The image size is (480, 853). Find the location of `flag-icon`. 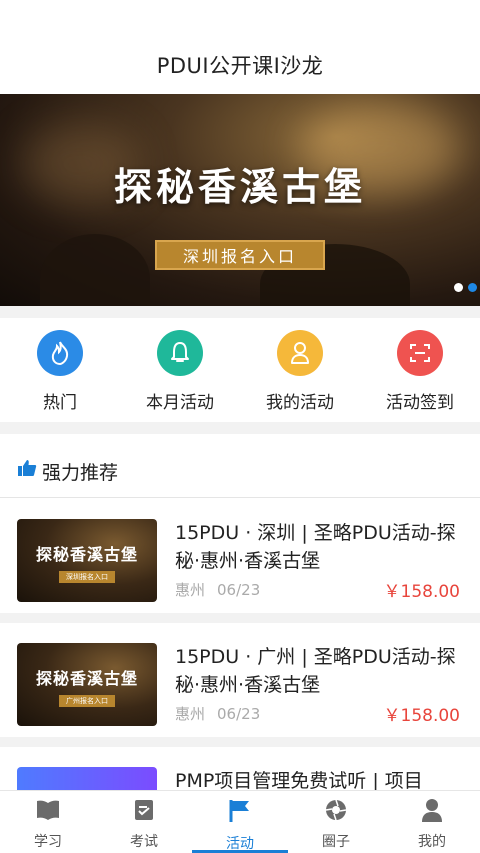

flag-icon is located at coordinates (240, 813).